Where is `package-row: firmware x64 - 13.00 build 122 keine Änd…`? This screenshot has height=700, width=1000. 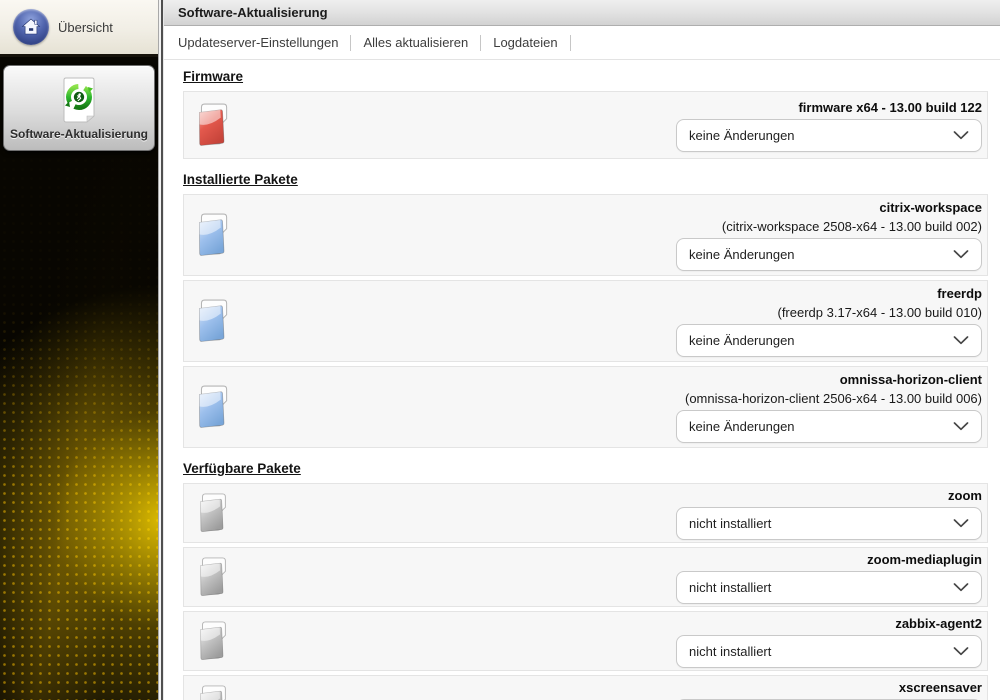 package-row: firmware x64 - 13.00 build 122 keine Änd… is located at coordinates (585, 125).